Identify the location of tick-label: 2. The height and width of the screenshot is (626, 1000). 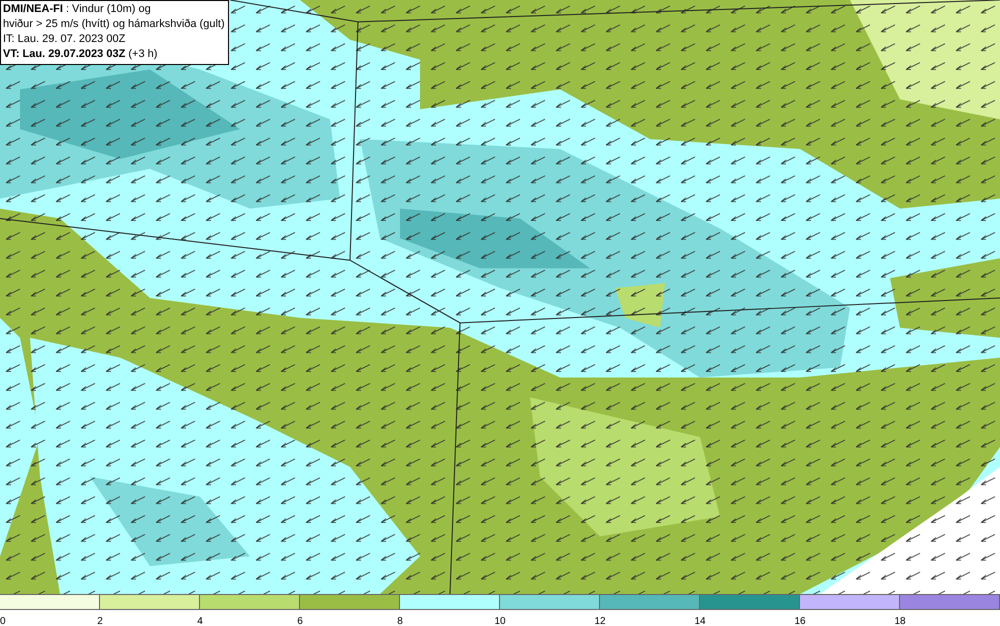
(100, 620).